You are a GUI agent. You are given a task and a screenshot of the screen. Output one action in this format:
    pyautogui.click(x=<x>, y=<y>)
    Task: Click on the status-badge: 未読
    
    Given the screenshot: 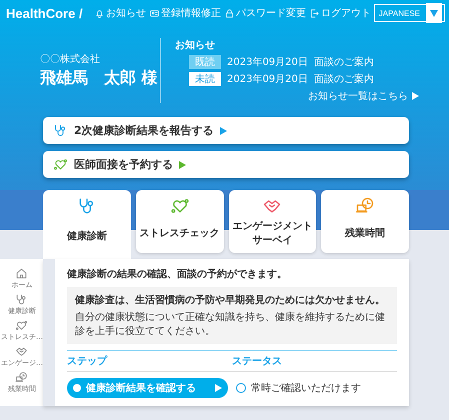 What is the action you would take?
    pyautogui.click(x=205, y=79)
    